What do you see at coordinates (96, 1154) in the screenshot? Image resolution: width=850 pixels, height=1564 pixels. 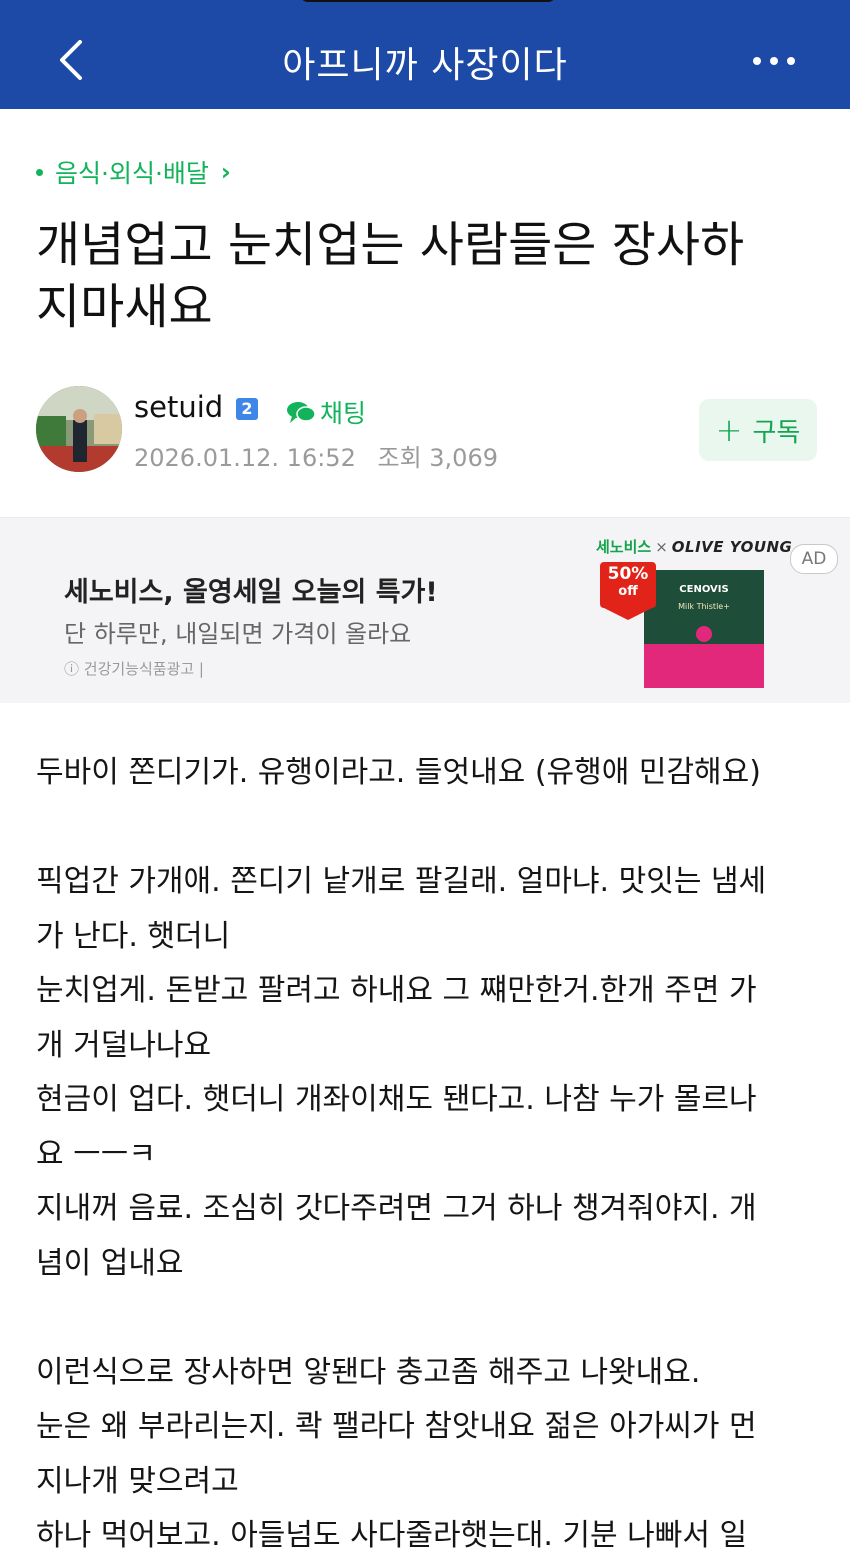 I see `body-line: 요 ㅡㅡㅋ` at bounding box center [96, 1154].